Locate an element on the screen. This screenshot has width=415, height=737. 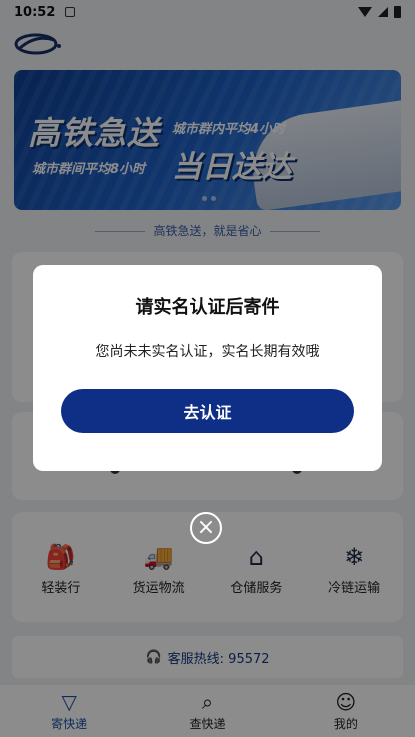
dialog-title: 请实名认证后寄件 is located at coordinates (207, 307).